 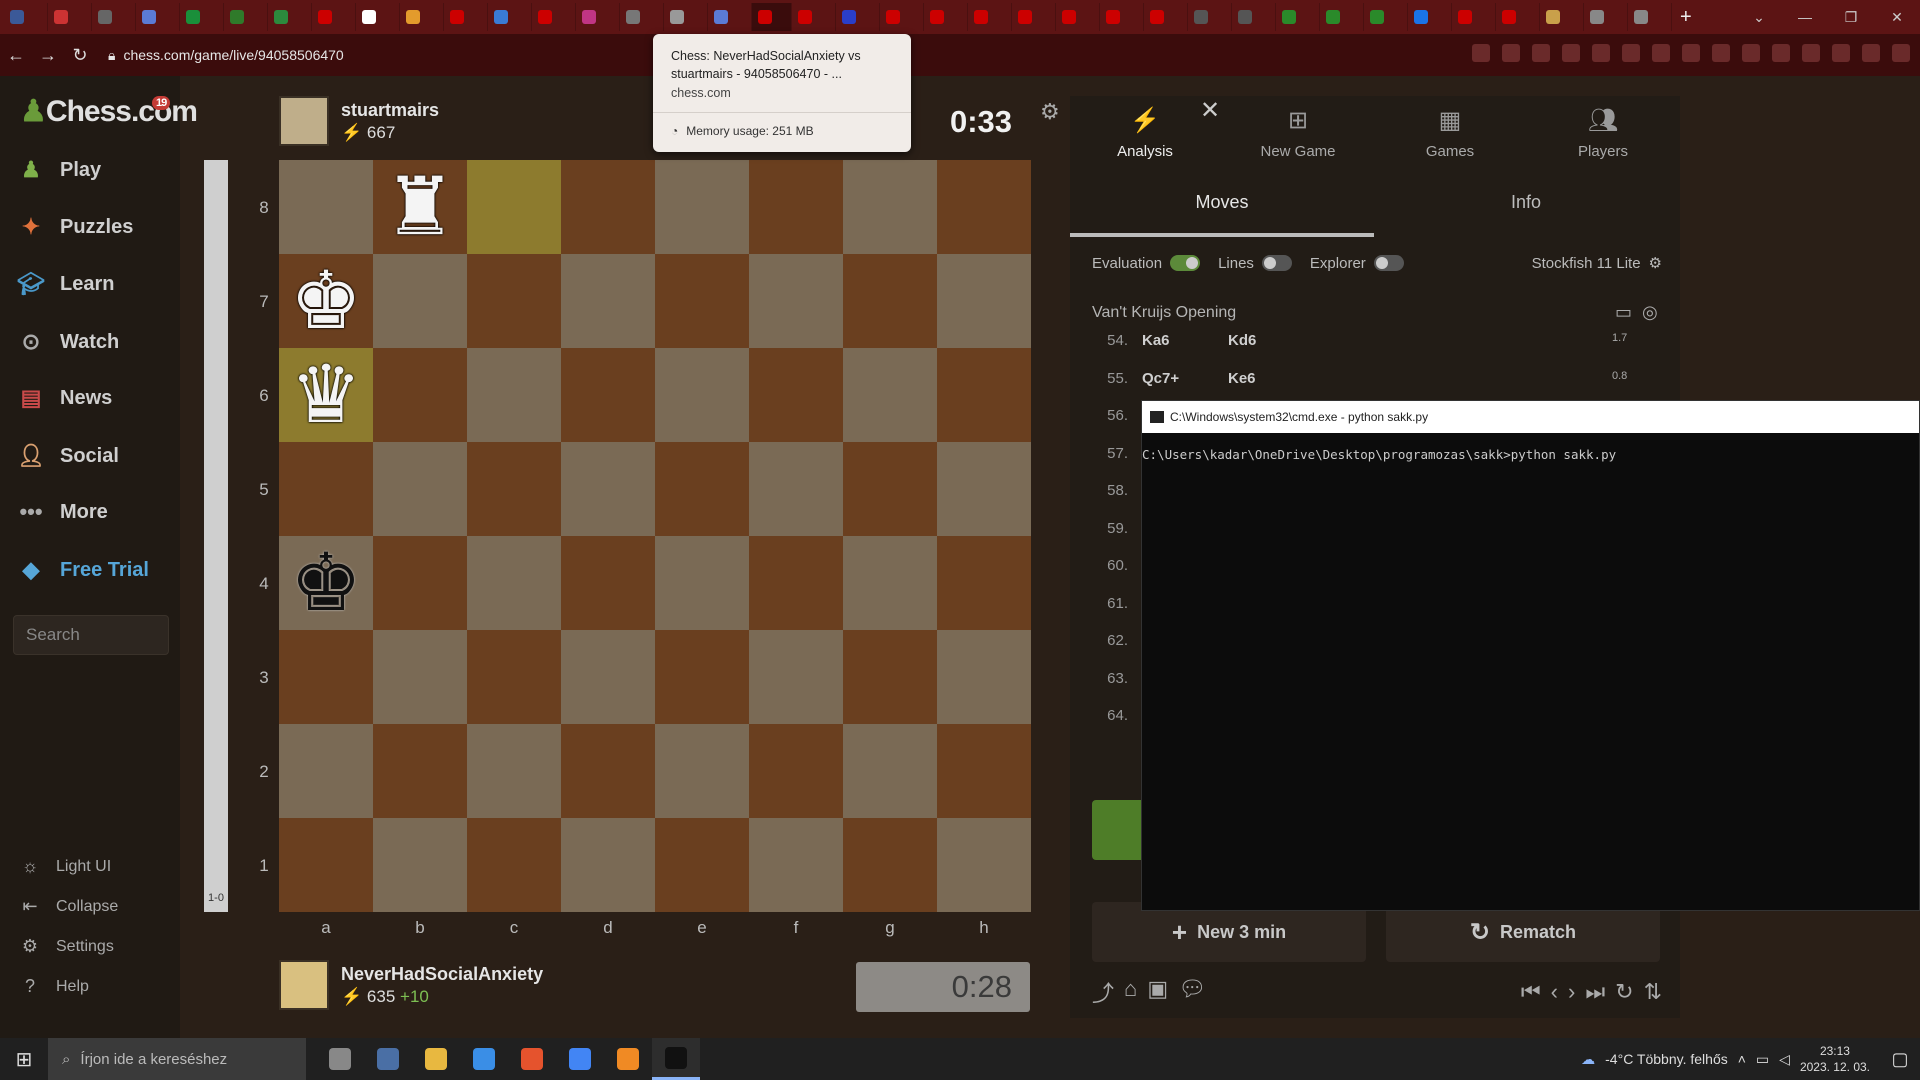 I want to click on bookmark-star-icon, so click(x=1571, y=53).